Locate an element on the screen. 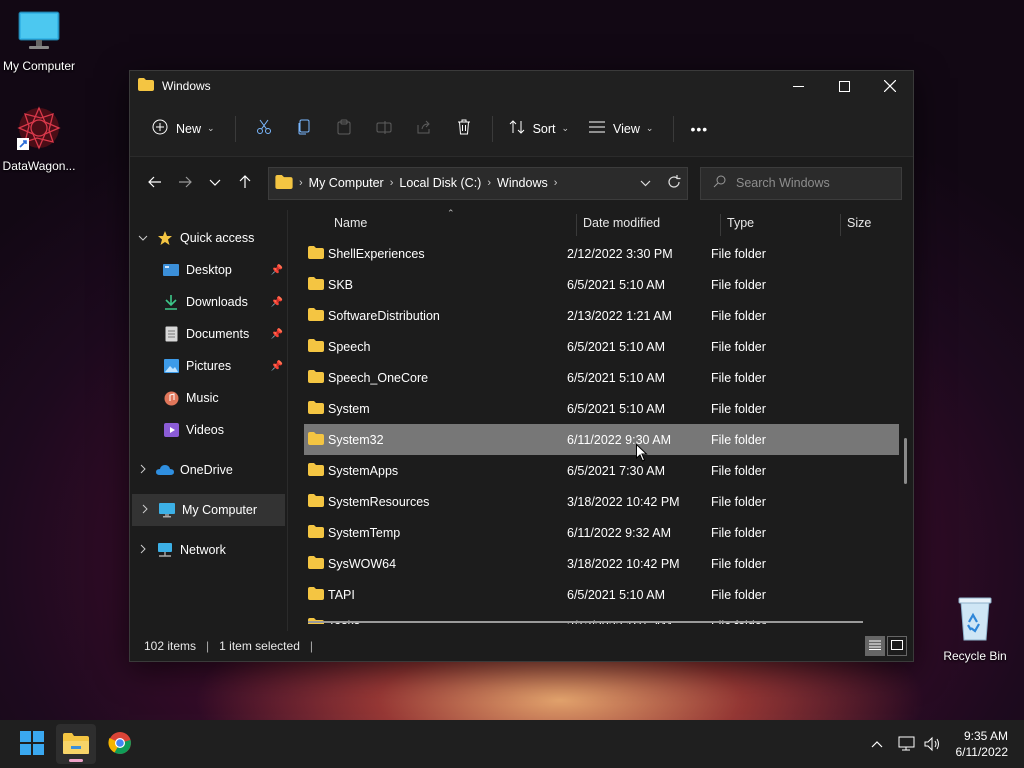 The image size is (1024, 768). start-button is located at coordinates (32, 744).